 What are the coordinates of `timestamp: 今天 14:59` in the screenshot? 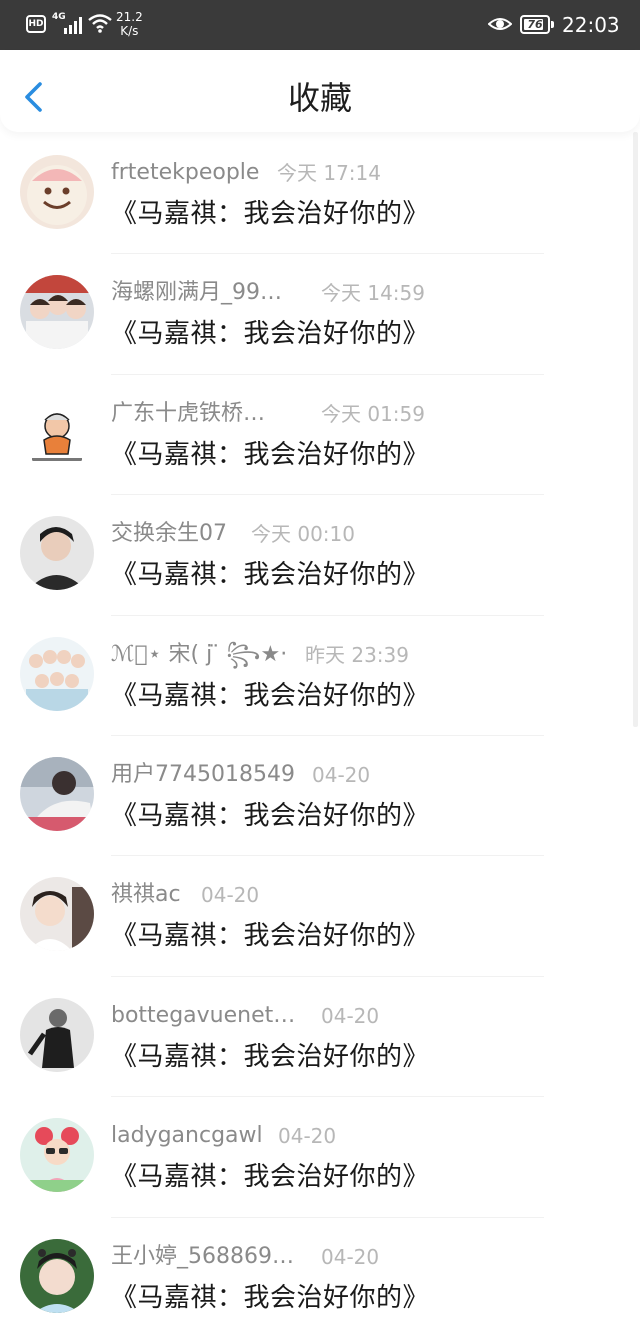 It's located at (373, 293).